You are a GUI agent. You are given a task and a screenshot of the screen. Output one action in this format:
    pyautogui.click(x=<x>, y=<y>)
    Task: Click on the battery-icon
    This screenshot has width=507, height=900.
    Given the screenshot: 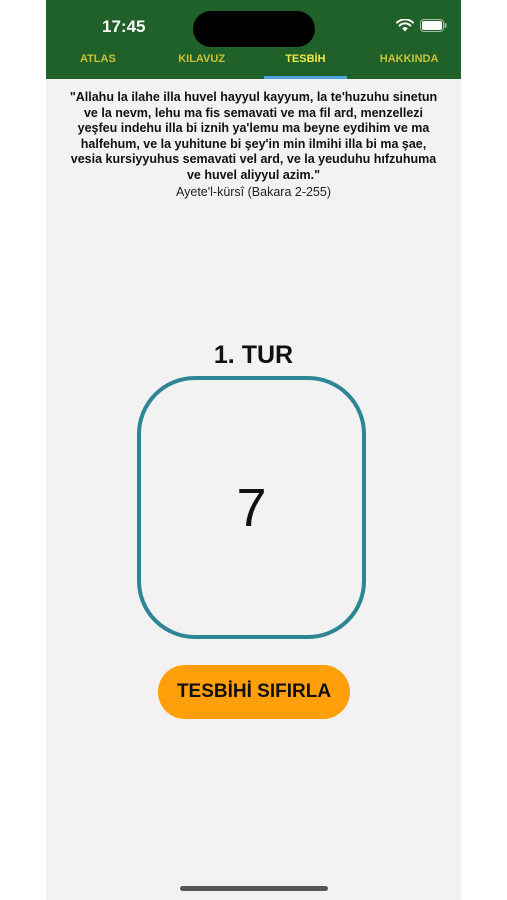 What is the action you would take?
    pyautogui.click(x=433, y=25)
    